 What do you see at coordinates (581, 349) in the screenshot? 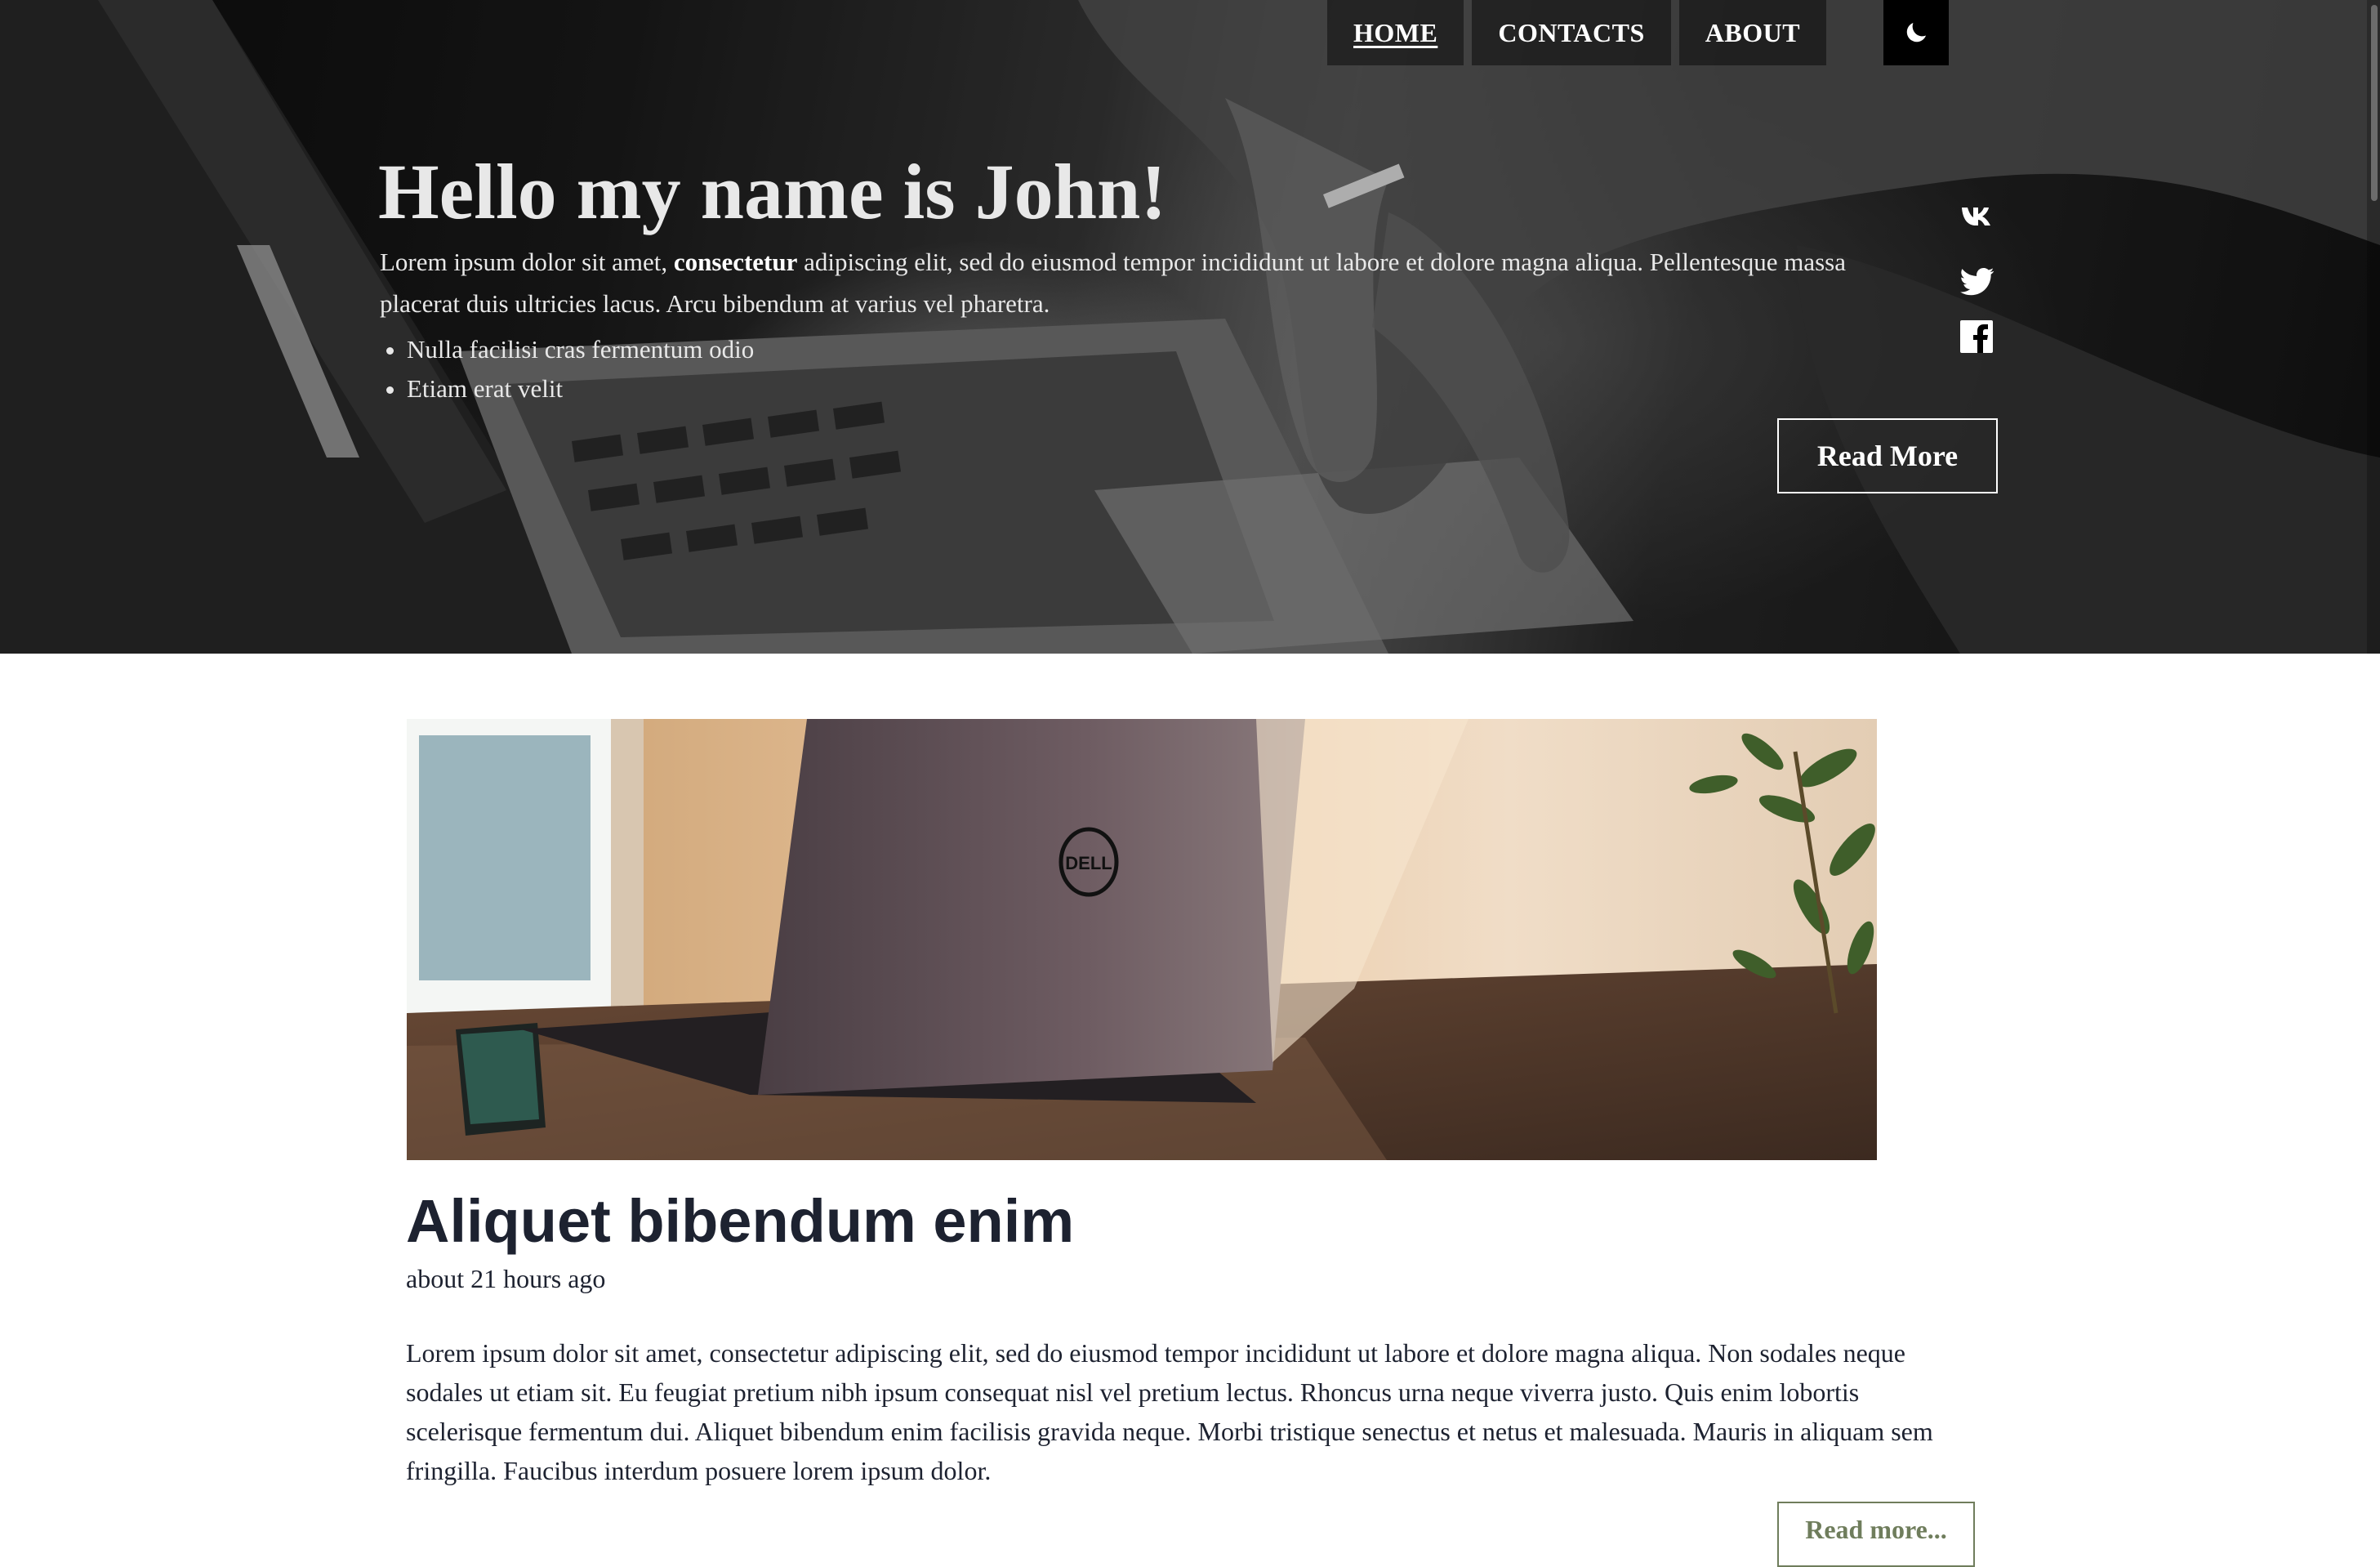
I see `hero-list-item: Nulla facilisi cras fermentum odio` at bounding box center [581, 349].